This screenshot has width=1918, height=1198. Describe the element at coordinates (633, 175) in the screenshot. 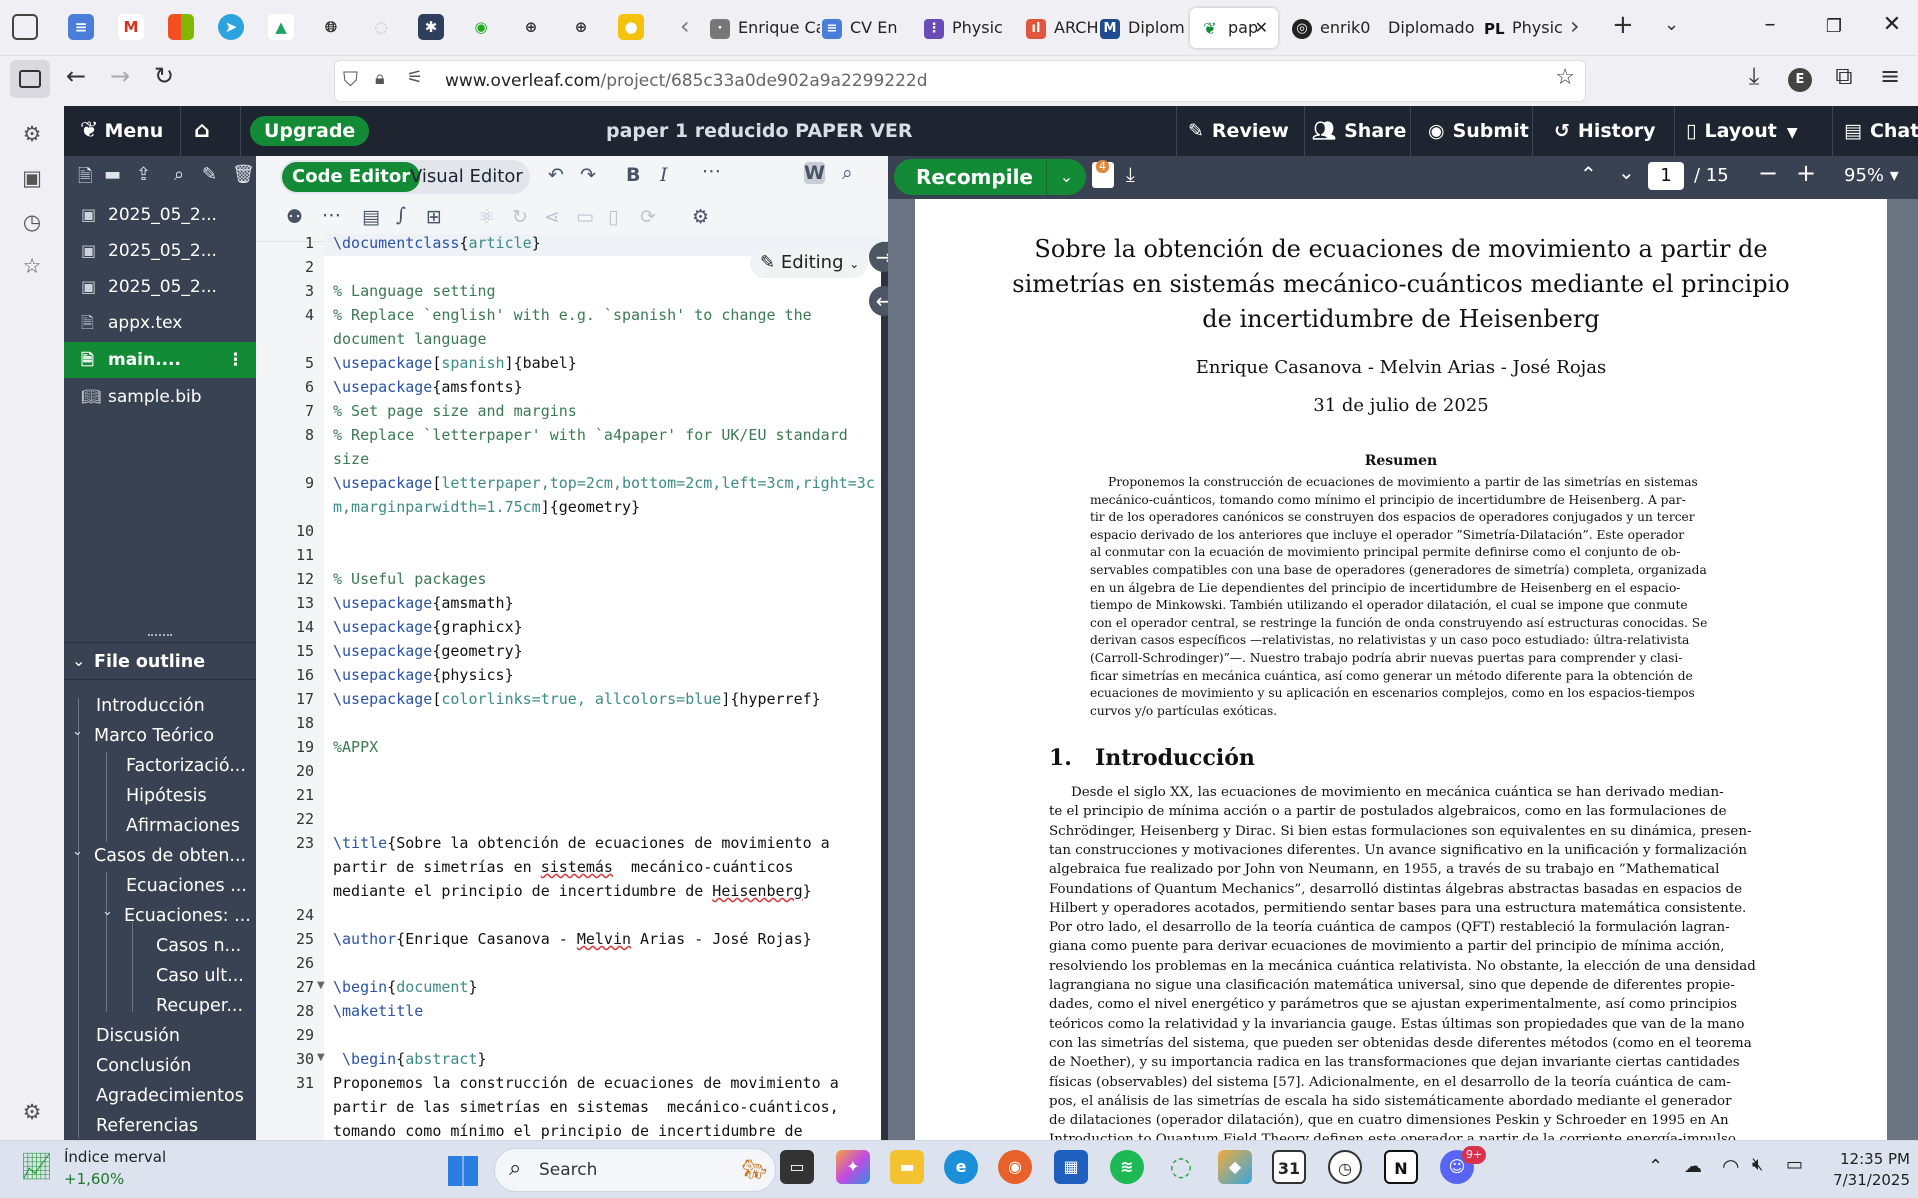

I see `bold-icon: B` at that location.